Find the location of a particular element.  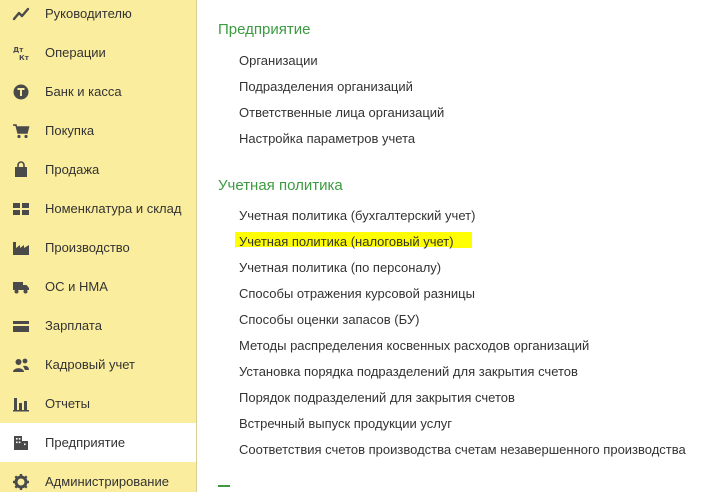

link-nastroyka-parametrov-ucheta: Настройка параметров учета is located at coordinates (327, 138).